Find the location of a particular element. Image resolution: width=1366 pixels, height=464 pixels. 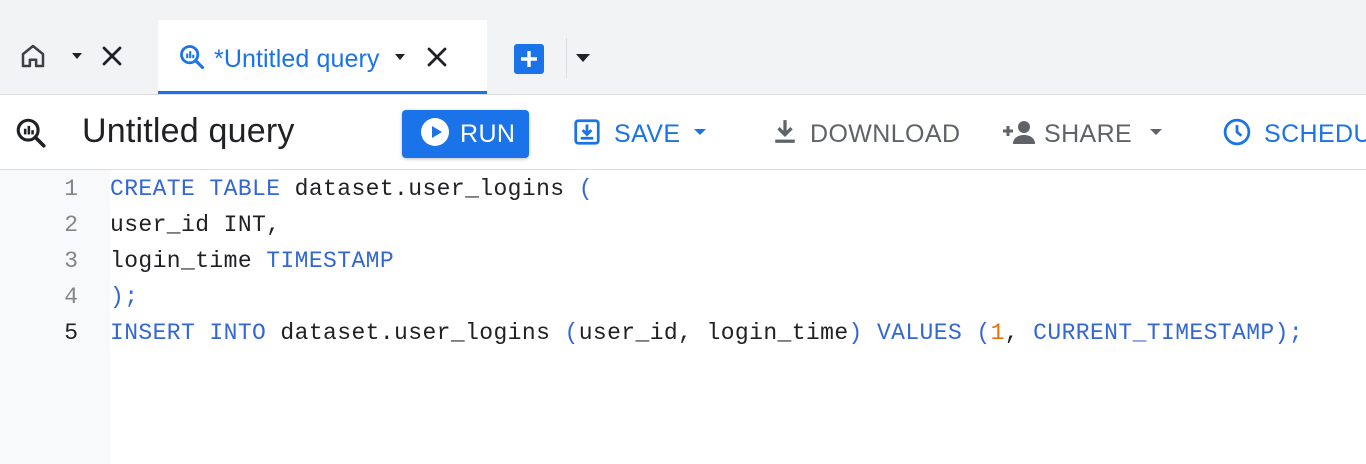

download-button: DOWNLOAD is located at coordinates (866, 134).